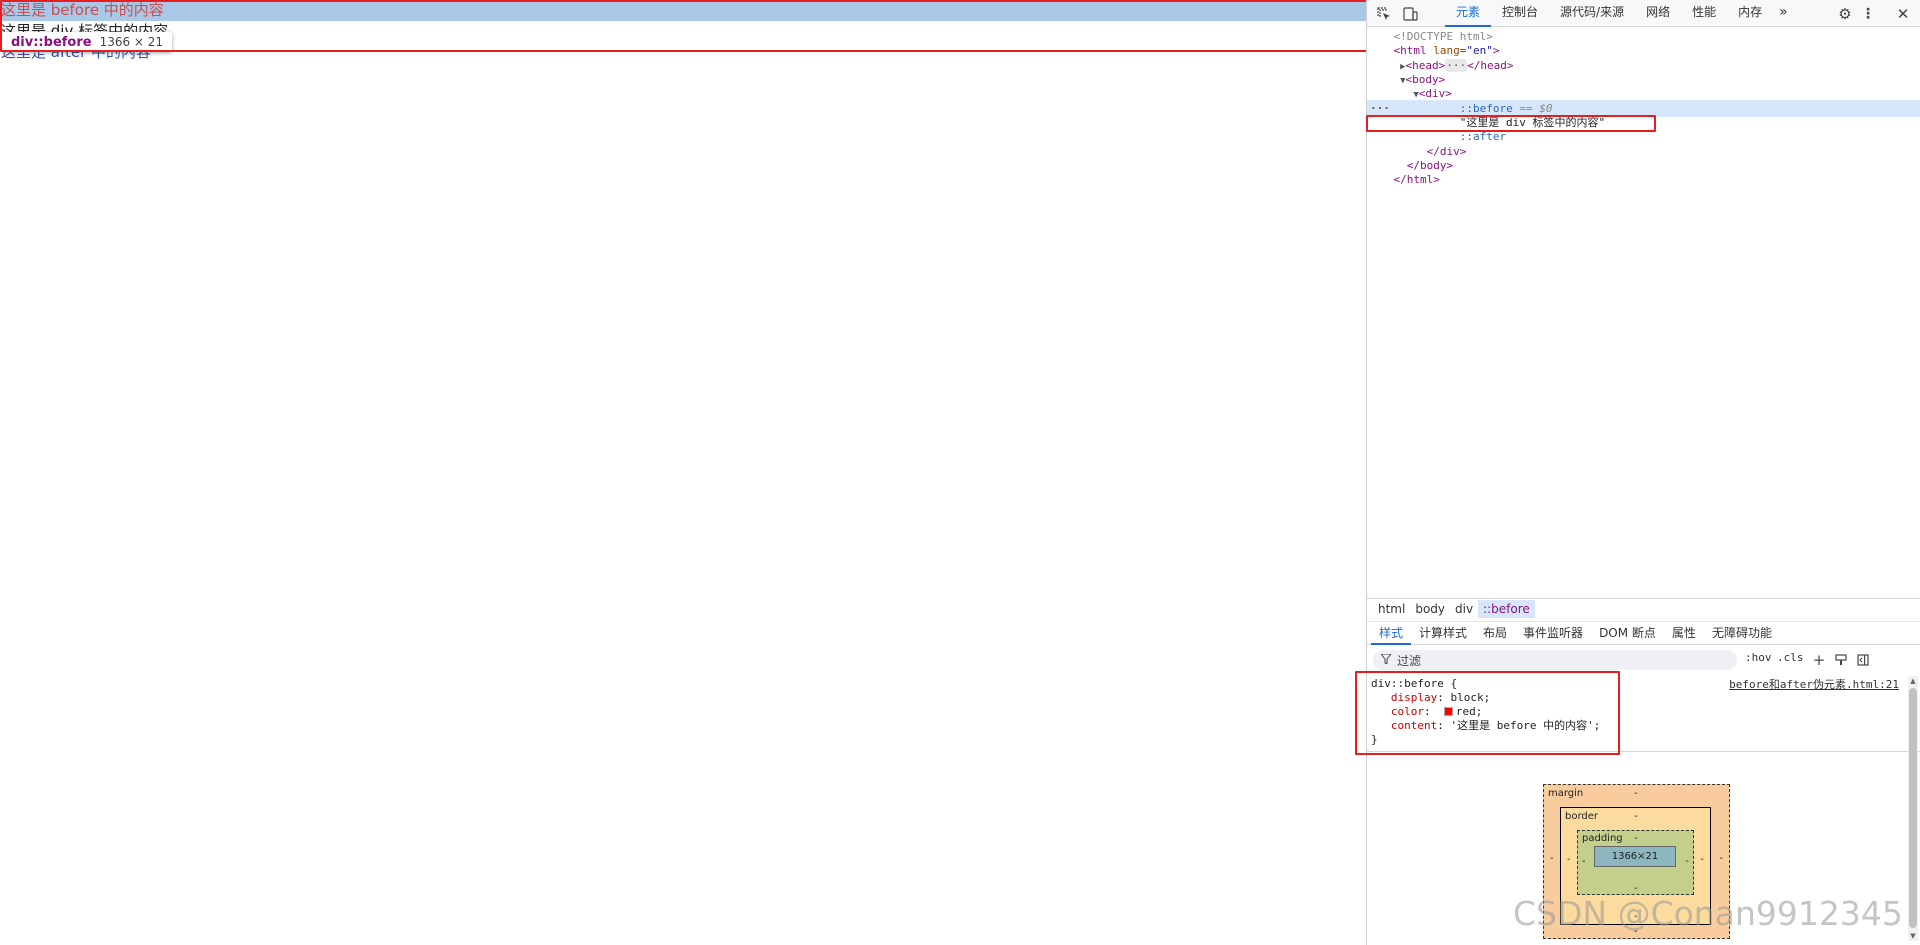  I want to click on margin-top-value: -, so click(1636, 793).